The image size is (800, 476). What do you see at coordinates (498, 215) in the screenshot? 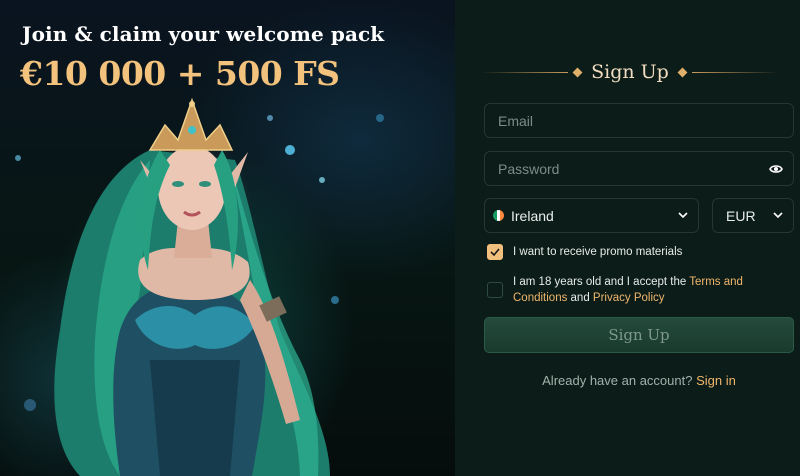
I see `ireland-flag-icon` at bounding box center [498, 215].